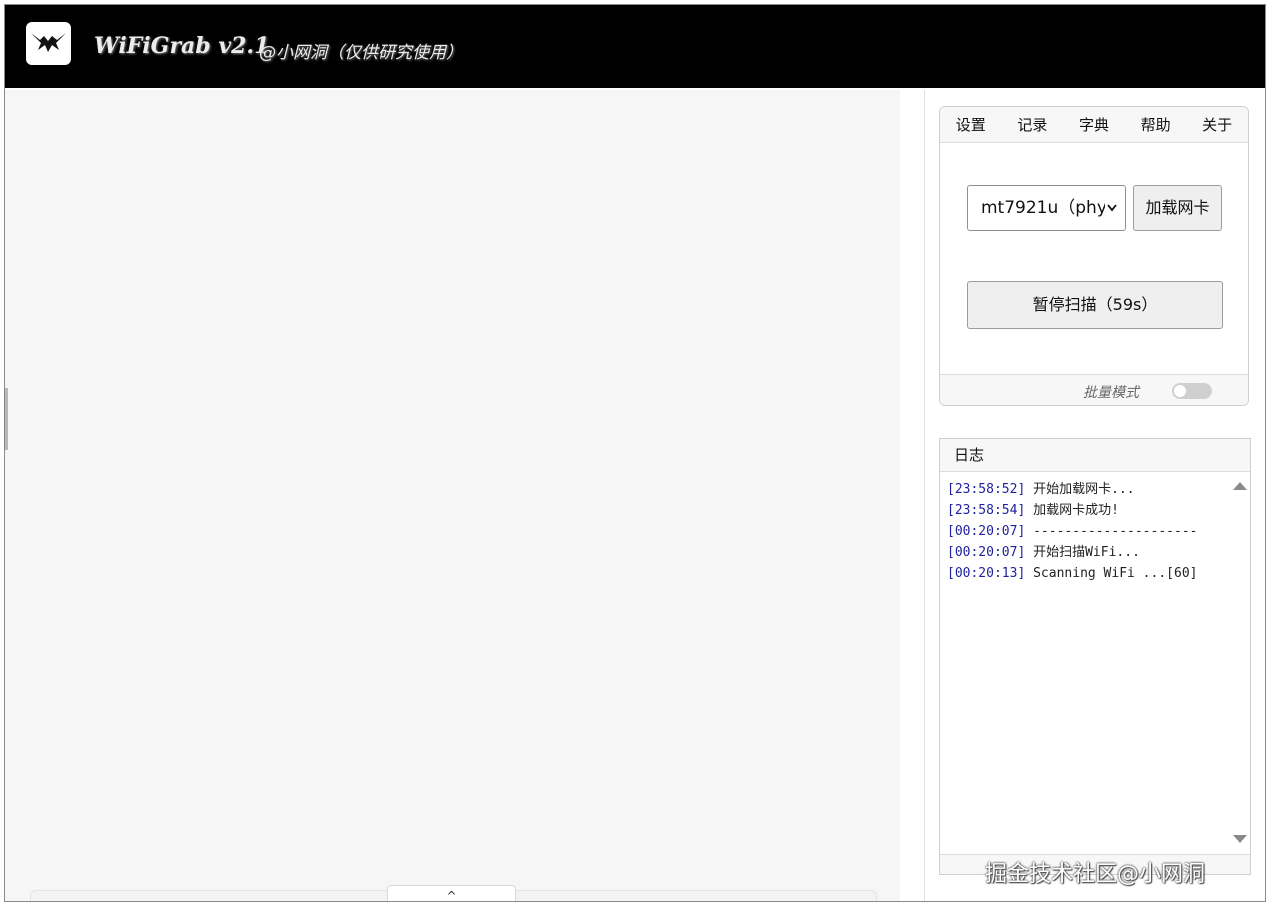  What do you see at coordinates (1072, 573) in the screenshot?
I see `log-line: [00:20:13] Scanning WiFi ...[60]` at bounding box center [1072, 573].